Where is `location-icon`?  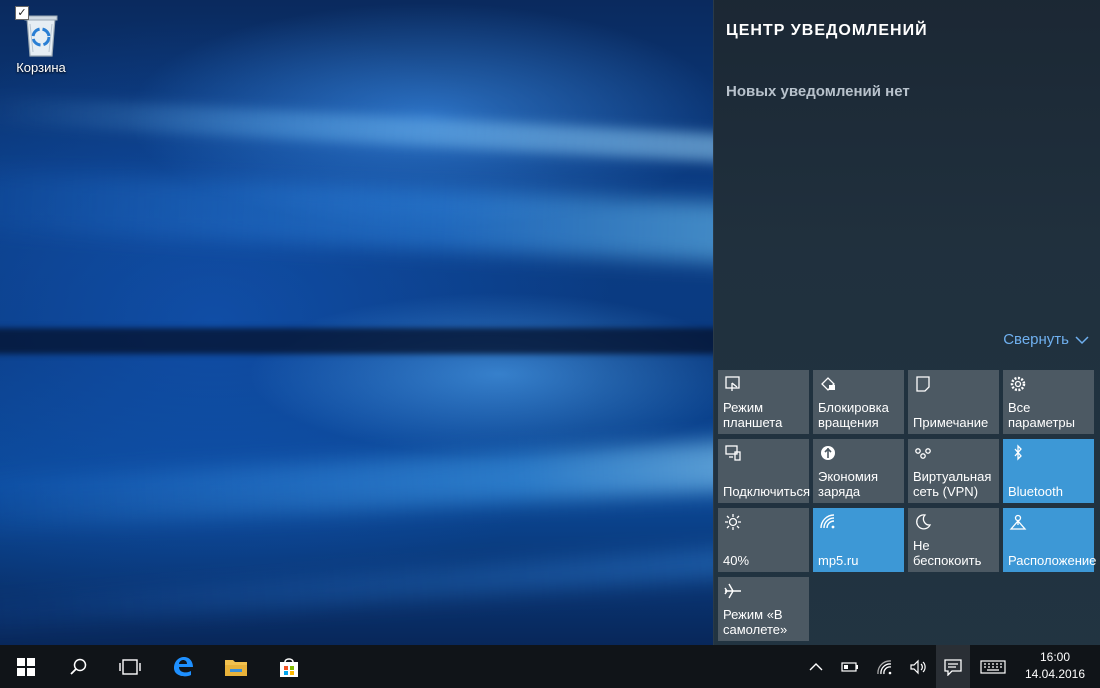 location-icon is located at coordinates (1018, 522).